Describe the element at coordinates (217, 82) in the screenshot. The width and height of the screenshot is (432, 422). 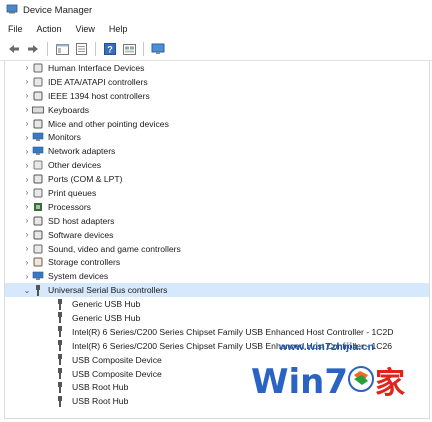
I see `tree-category: › IDE ATA/ATAPI controllers` at that location.